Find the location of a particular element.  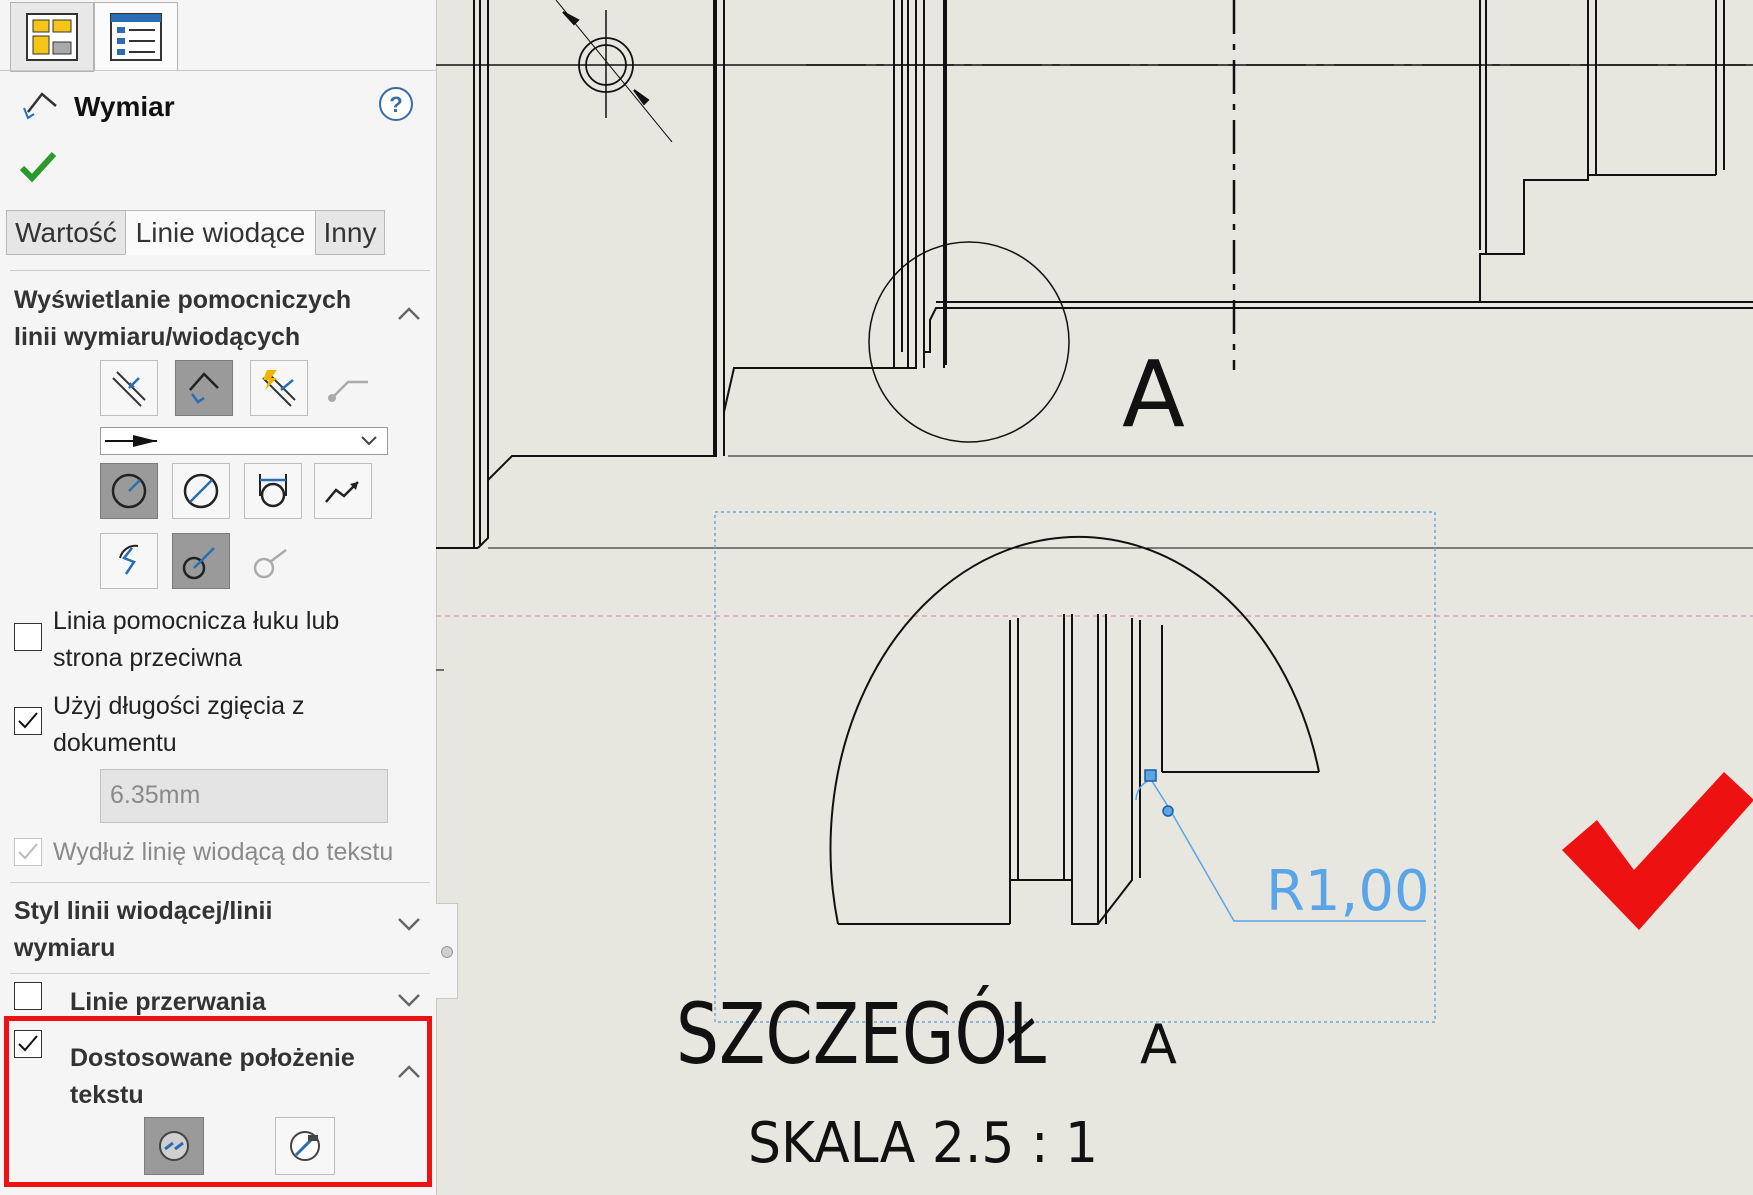

arrows-inside-icon is located at coordinates (204, 388).